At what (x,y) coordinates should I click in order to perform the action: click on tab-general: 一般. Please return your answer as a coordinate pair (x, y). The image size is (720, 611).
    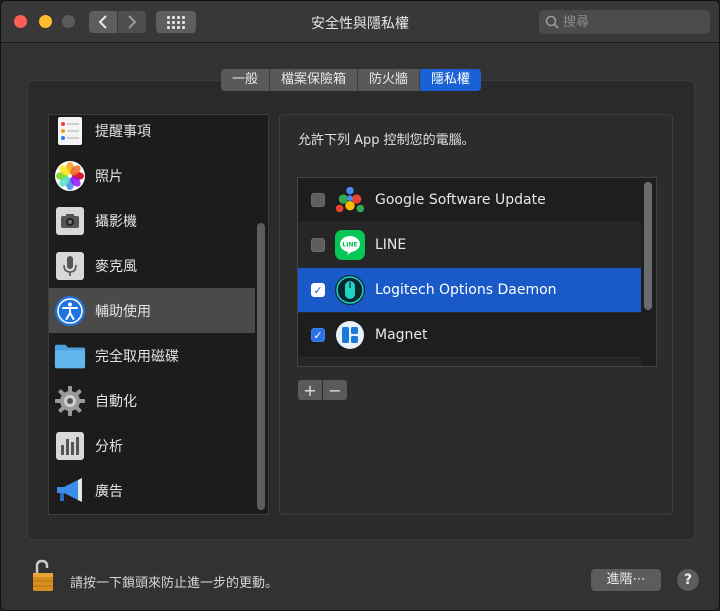
    Looking at the image, I should click on (246, 80).